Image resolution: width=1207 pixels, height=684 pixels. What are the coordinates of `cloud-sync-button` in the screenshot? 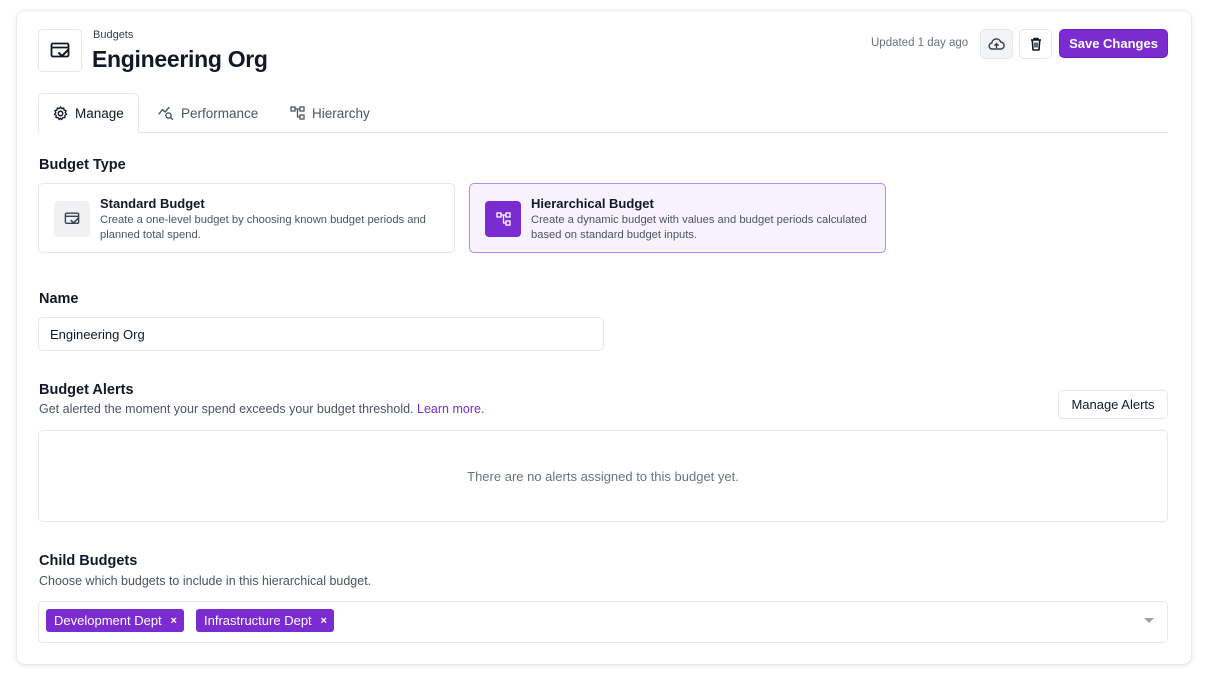 It's located at (996, 44).